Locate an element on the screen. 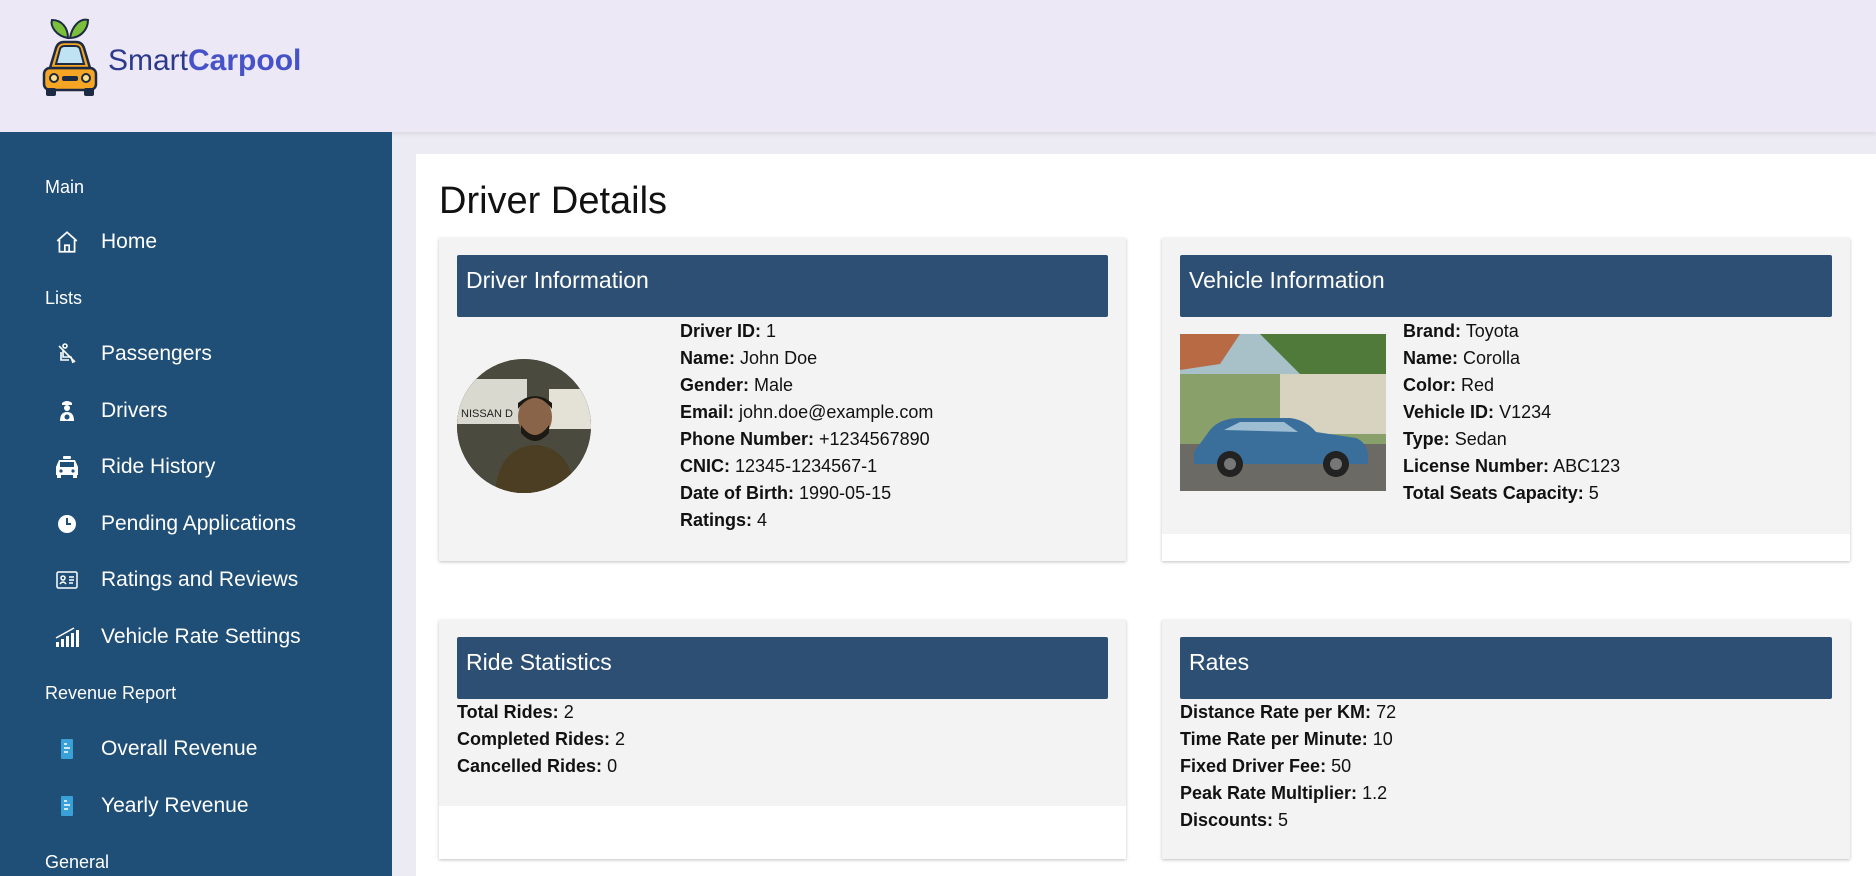  sidebar-item-overall-revenue: Overall Revenue is located at coordinates (205, 749).